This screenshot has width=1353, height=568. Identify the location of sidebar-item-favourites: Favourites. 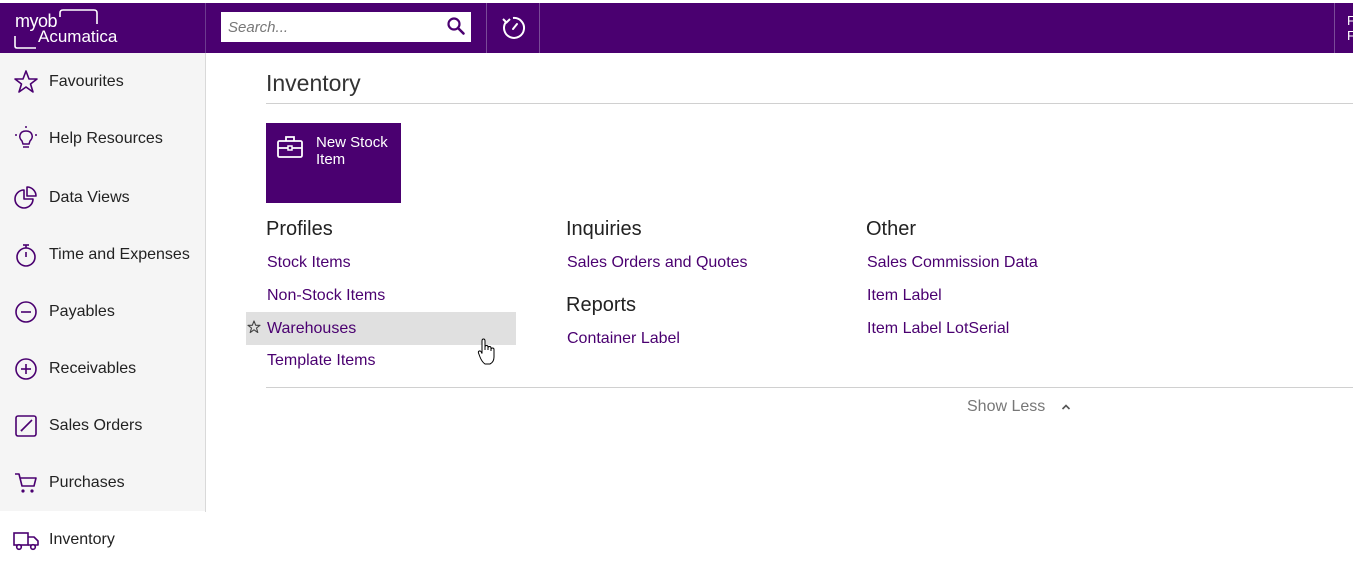
(102, 81).